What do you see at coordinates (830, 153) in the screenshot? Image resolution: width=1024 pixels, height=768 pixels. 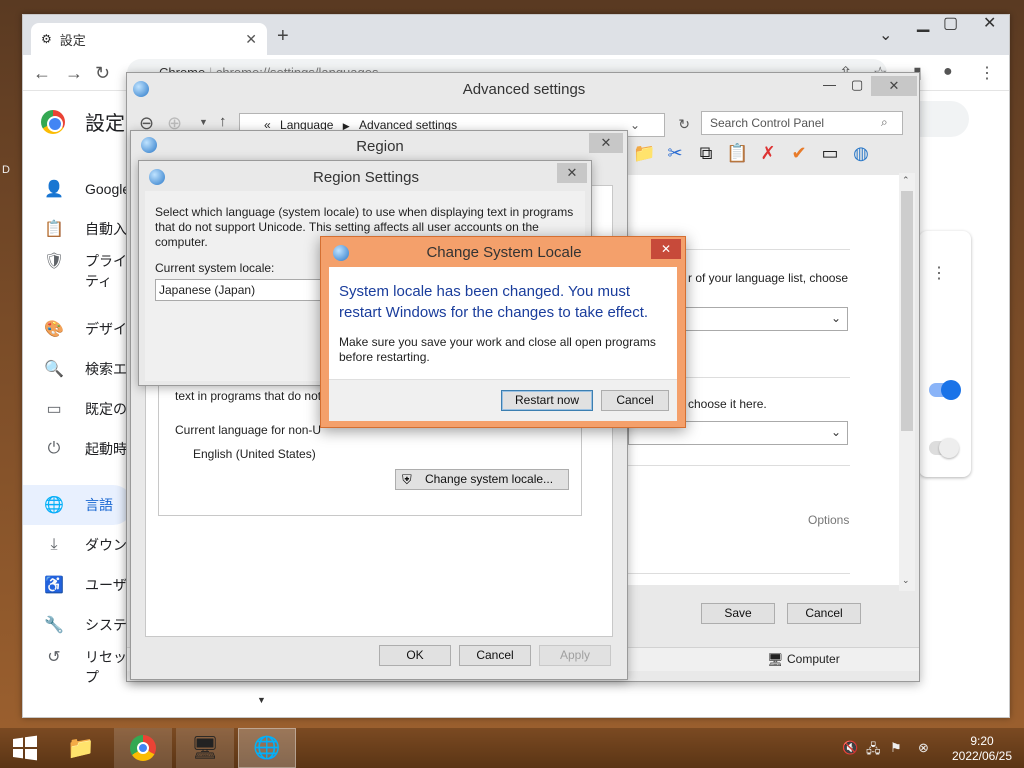 I see `properties-icon: ▭` at bounding box center [830, 153].